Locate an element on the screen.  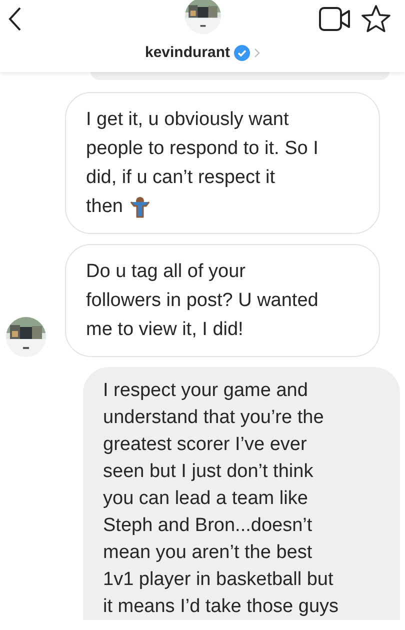
username: kevindurant is located at coordinates (187, 53).